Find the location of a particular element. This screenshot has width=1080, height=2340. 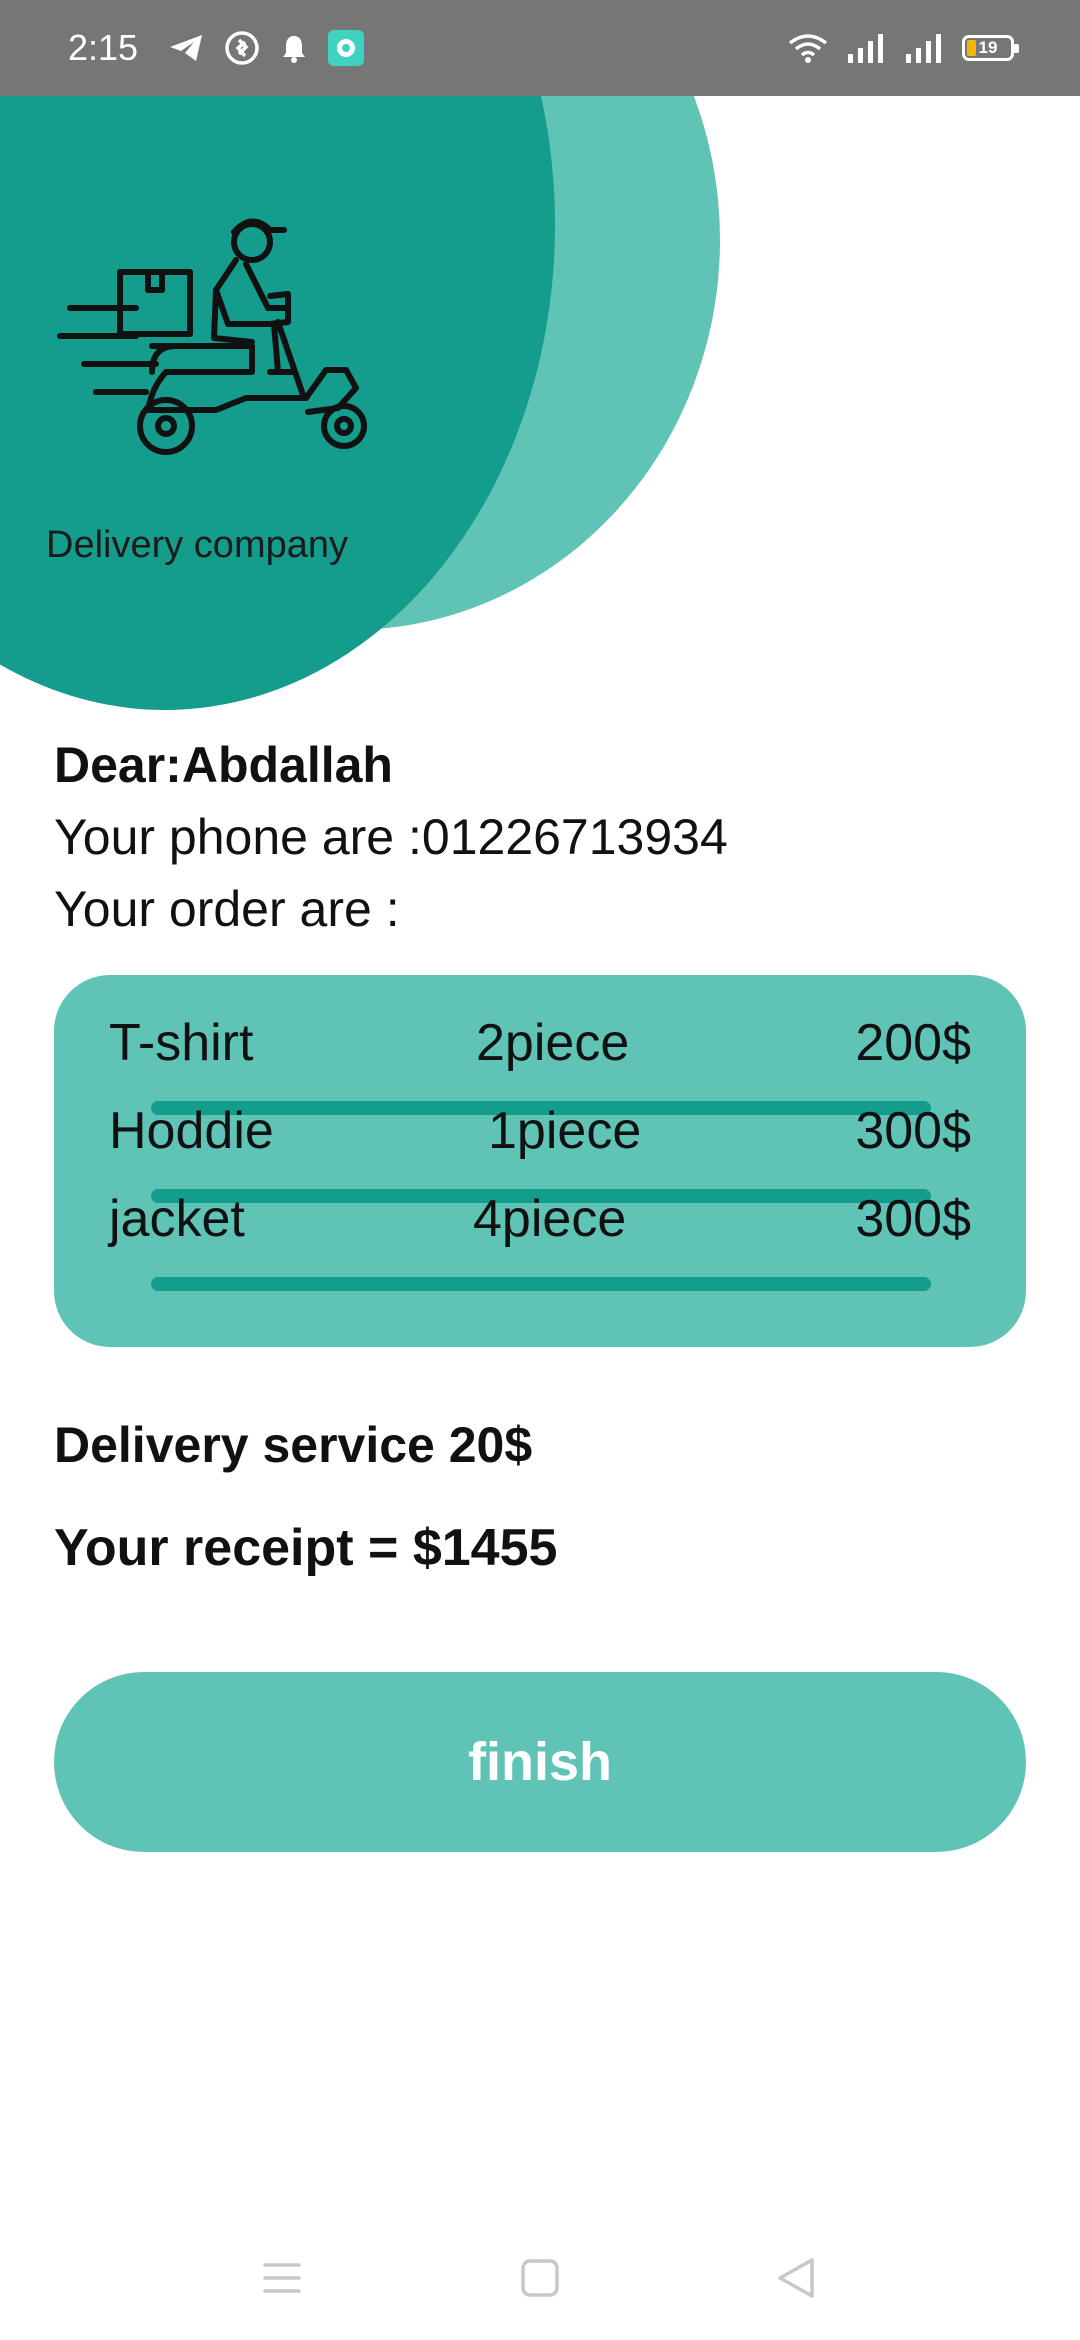

item-quantity: 2piece is located at coordinates (553, 1043).